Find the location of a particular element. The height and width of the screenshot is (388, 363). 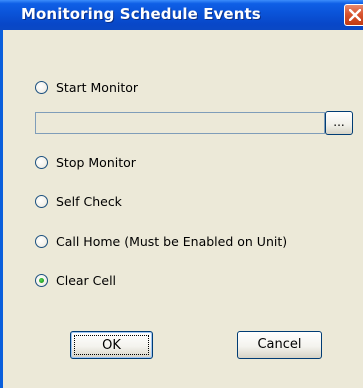

radio-start-monitor: Start Monitor is located at coordinates (86, 87).